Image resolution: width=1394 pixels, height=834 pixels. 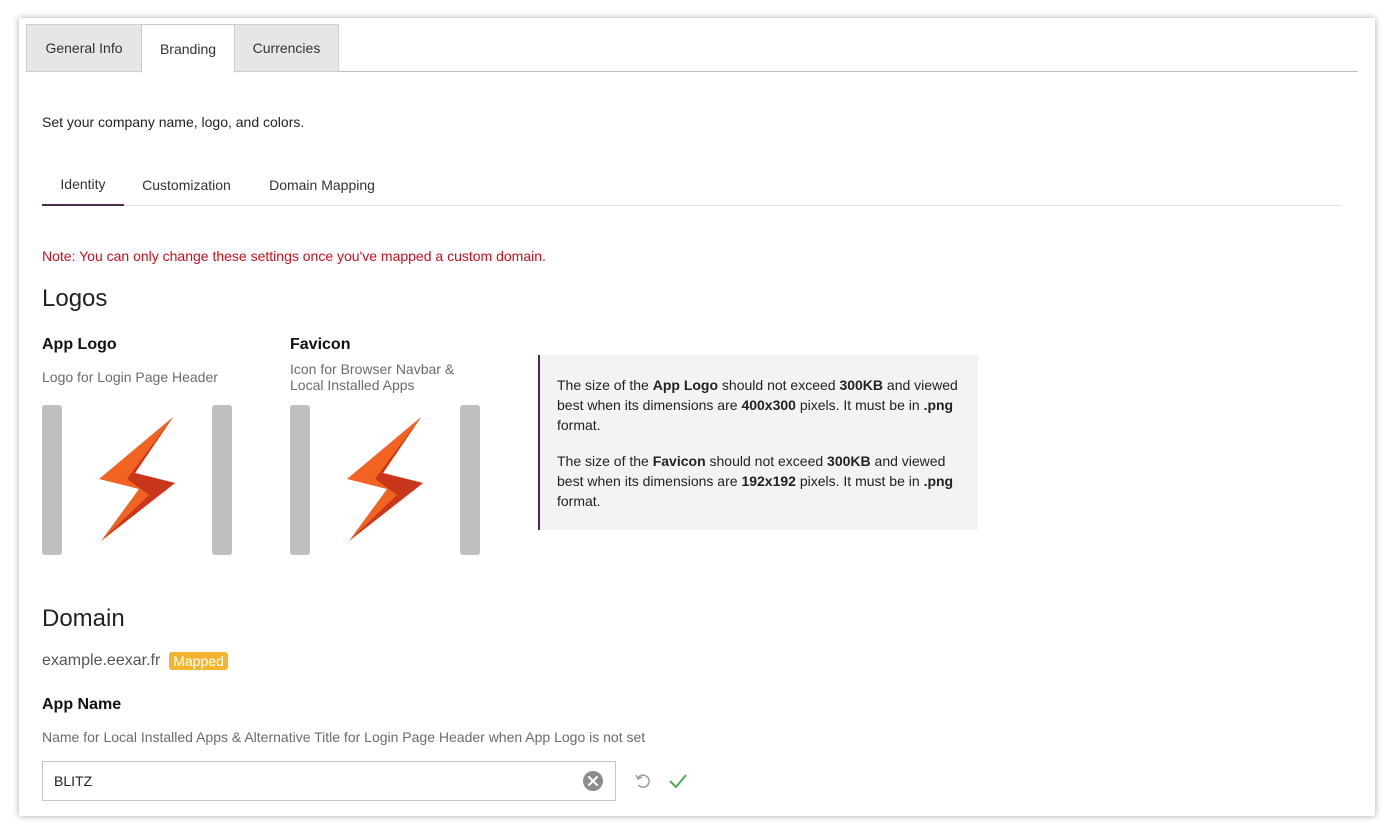 I want to click on app-name-title: App Name, so click(x=82, y=704).